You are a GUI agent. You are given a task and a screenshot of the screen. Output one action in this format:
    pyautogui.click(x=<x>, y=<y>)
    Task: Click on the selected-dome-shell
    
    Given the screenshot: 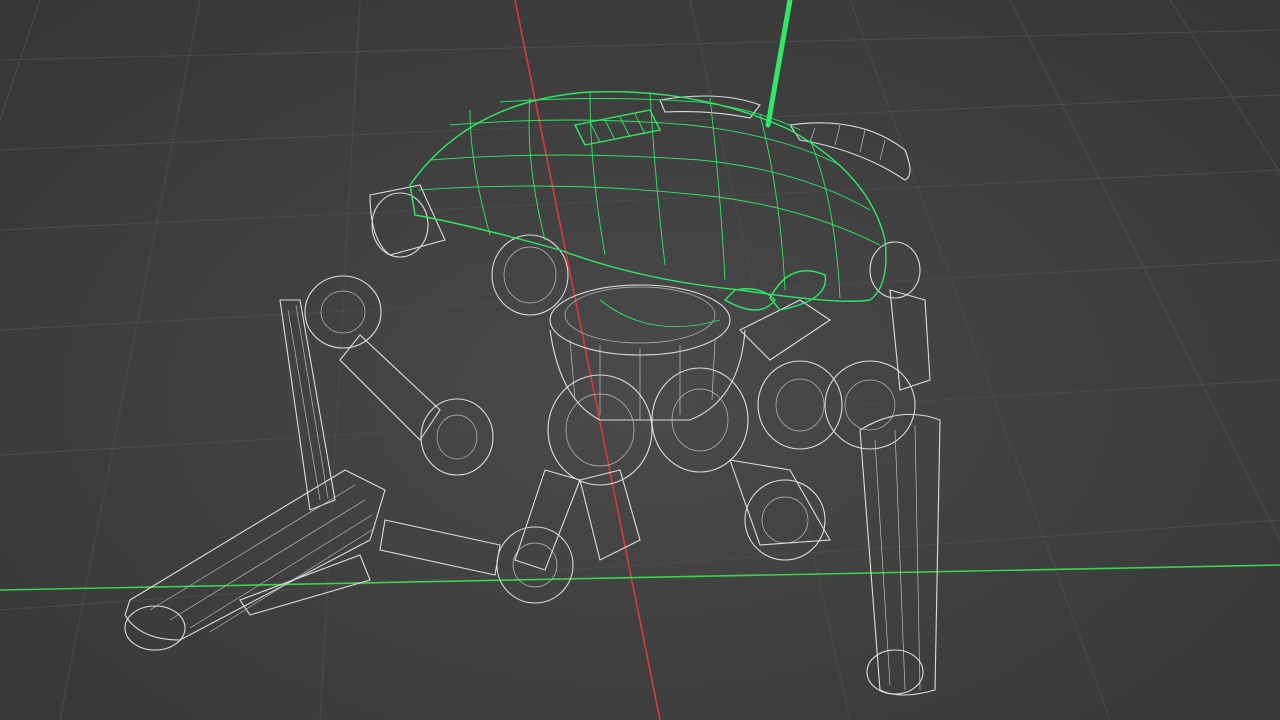 What is the action you would take?
    pyautogui.click(x=648, y=209)
    